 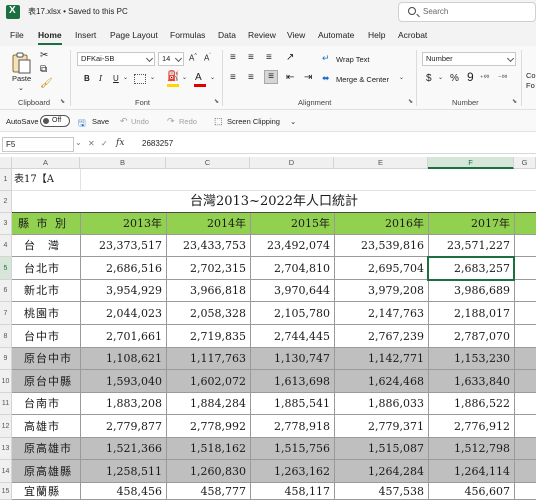 I want to click on redo-button: Redo, so click(x=188, y=121).